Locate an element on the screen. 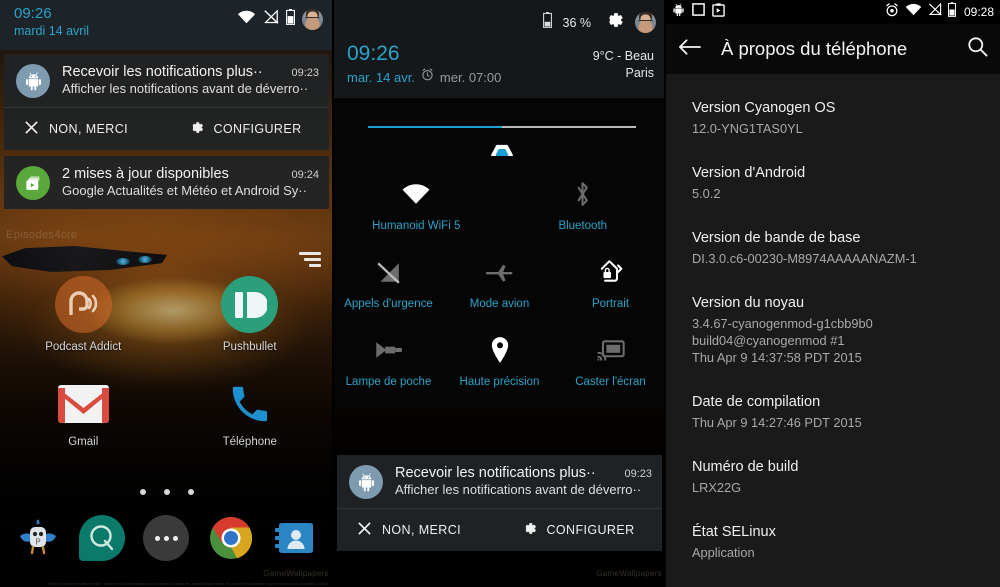 The height and width of the screenshot is (587, 1000). qs-clock-block: 09:26 mar. 14 avr. mer. 07:00 is located at coordinates (424, 64).